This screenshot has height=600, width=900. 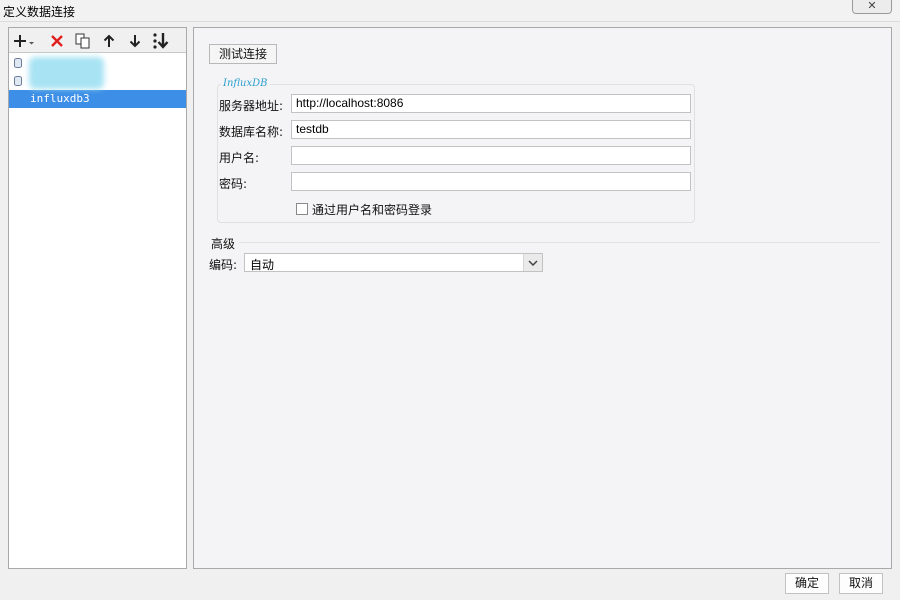 I want to click on add-connection-button, so click(x=24, y=40).